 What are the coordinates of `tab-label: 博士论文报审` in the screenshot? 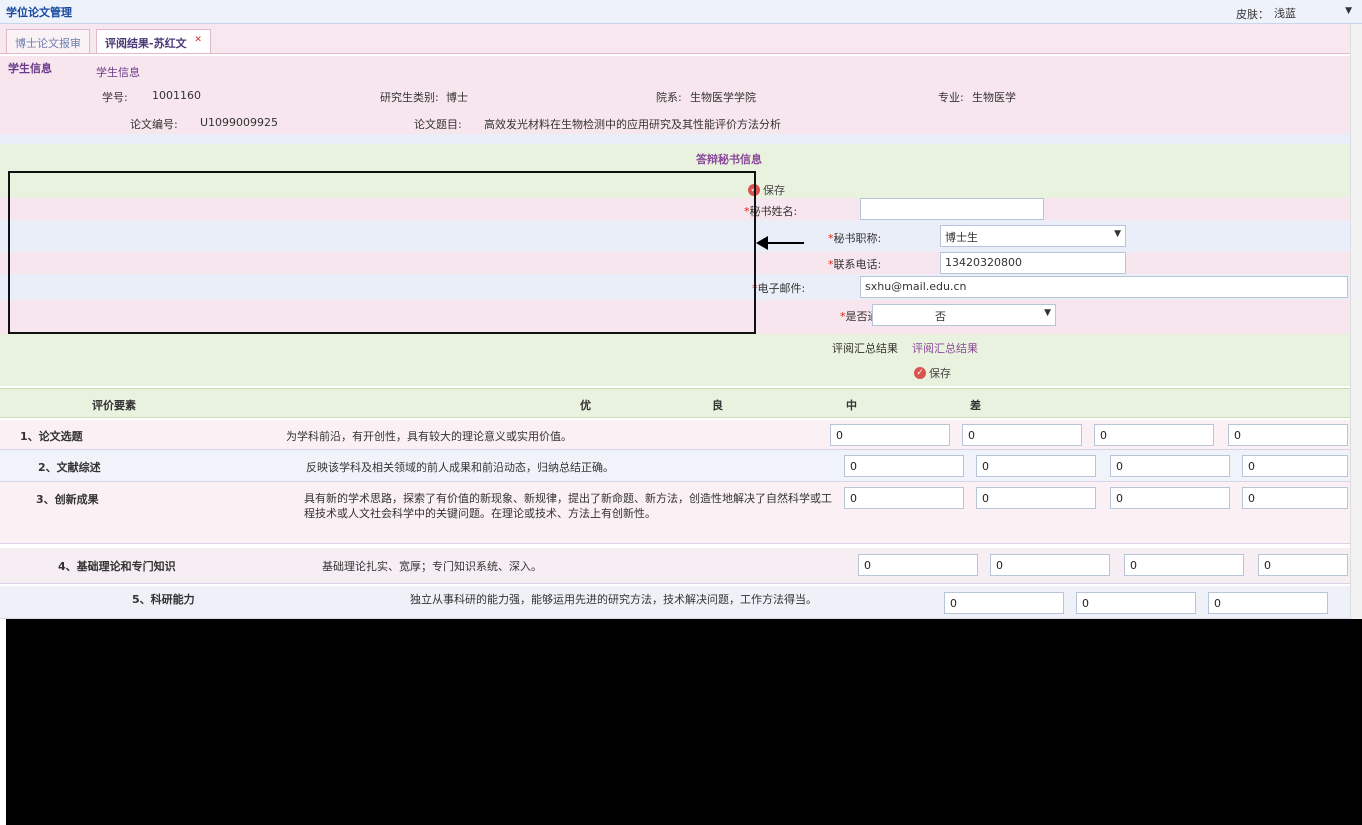 It's located at (48, 43).